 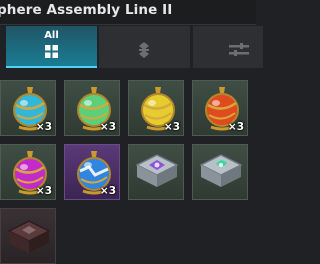 I want to click on item-slot-planar-module-green, so click(x=220, y=172).